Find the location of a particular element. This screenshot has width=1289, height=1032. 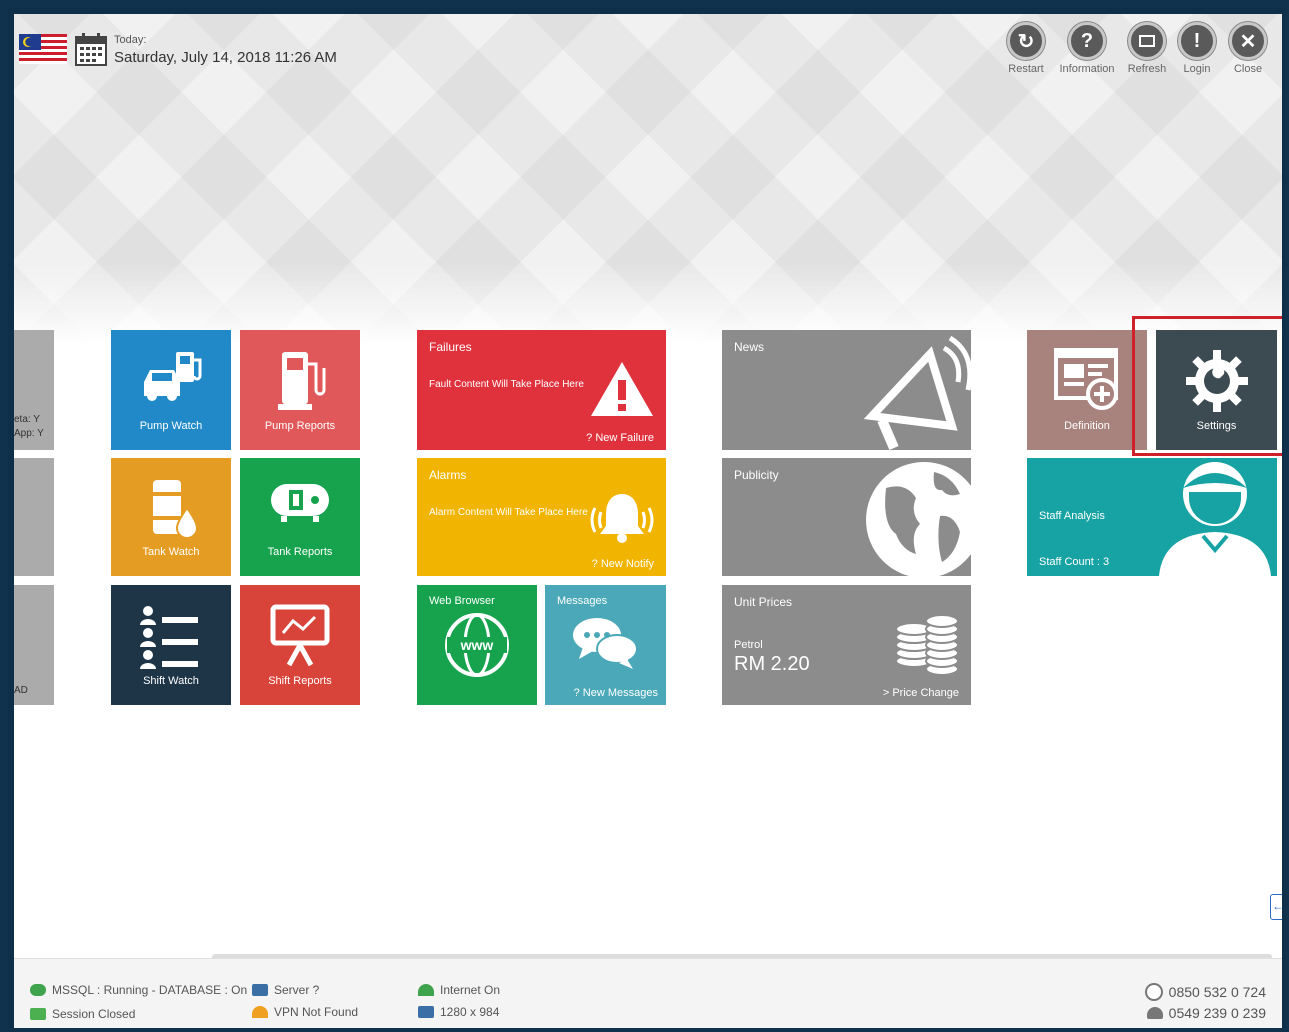

wifi-icon is located at coordinates (426, 990).